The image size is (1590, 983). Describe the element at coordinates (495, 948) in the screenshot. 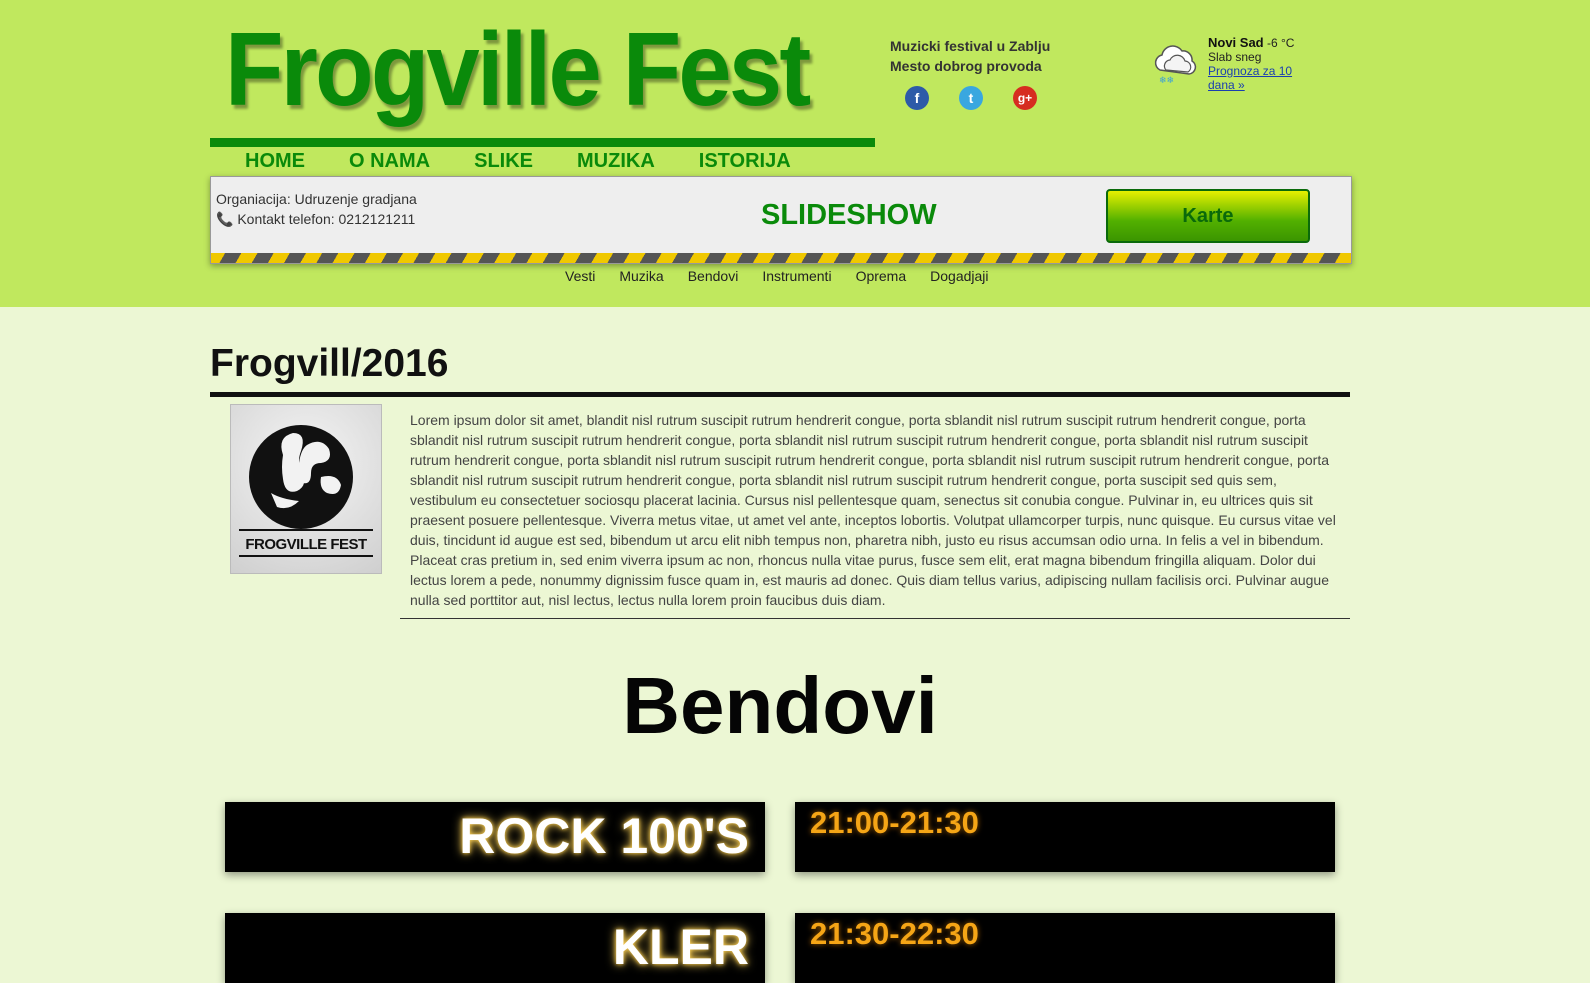

I see `band-name-card: KLER` at that location.